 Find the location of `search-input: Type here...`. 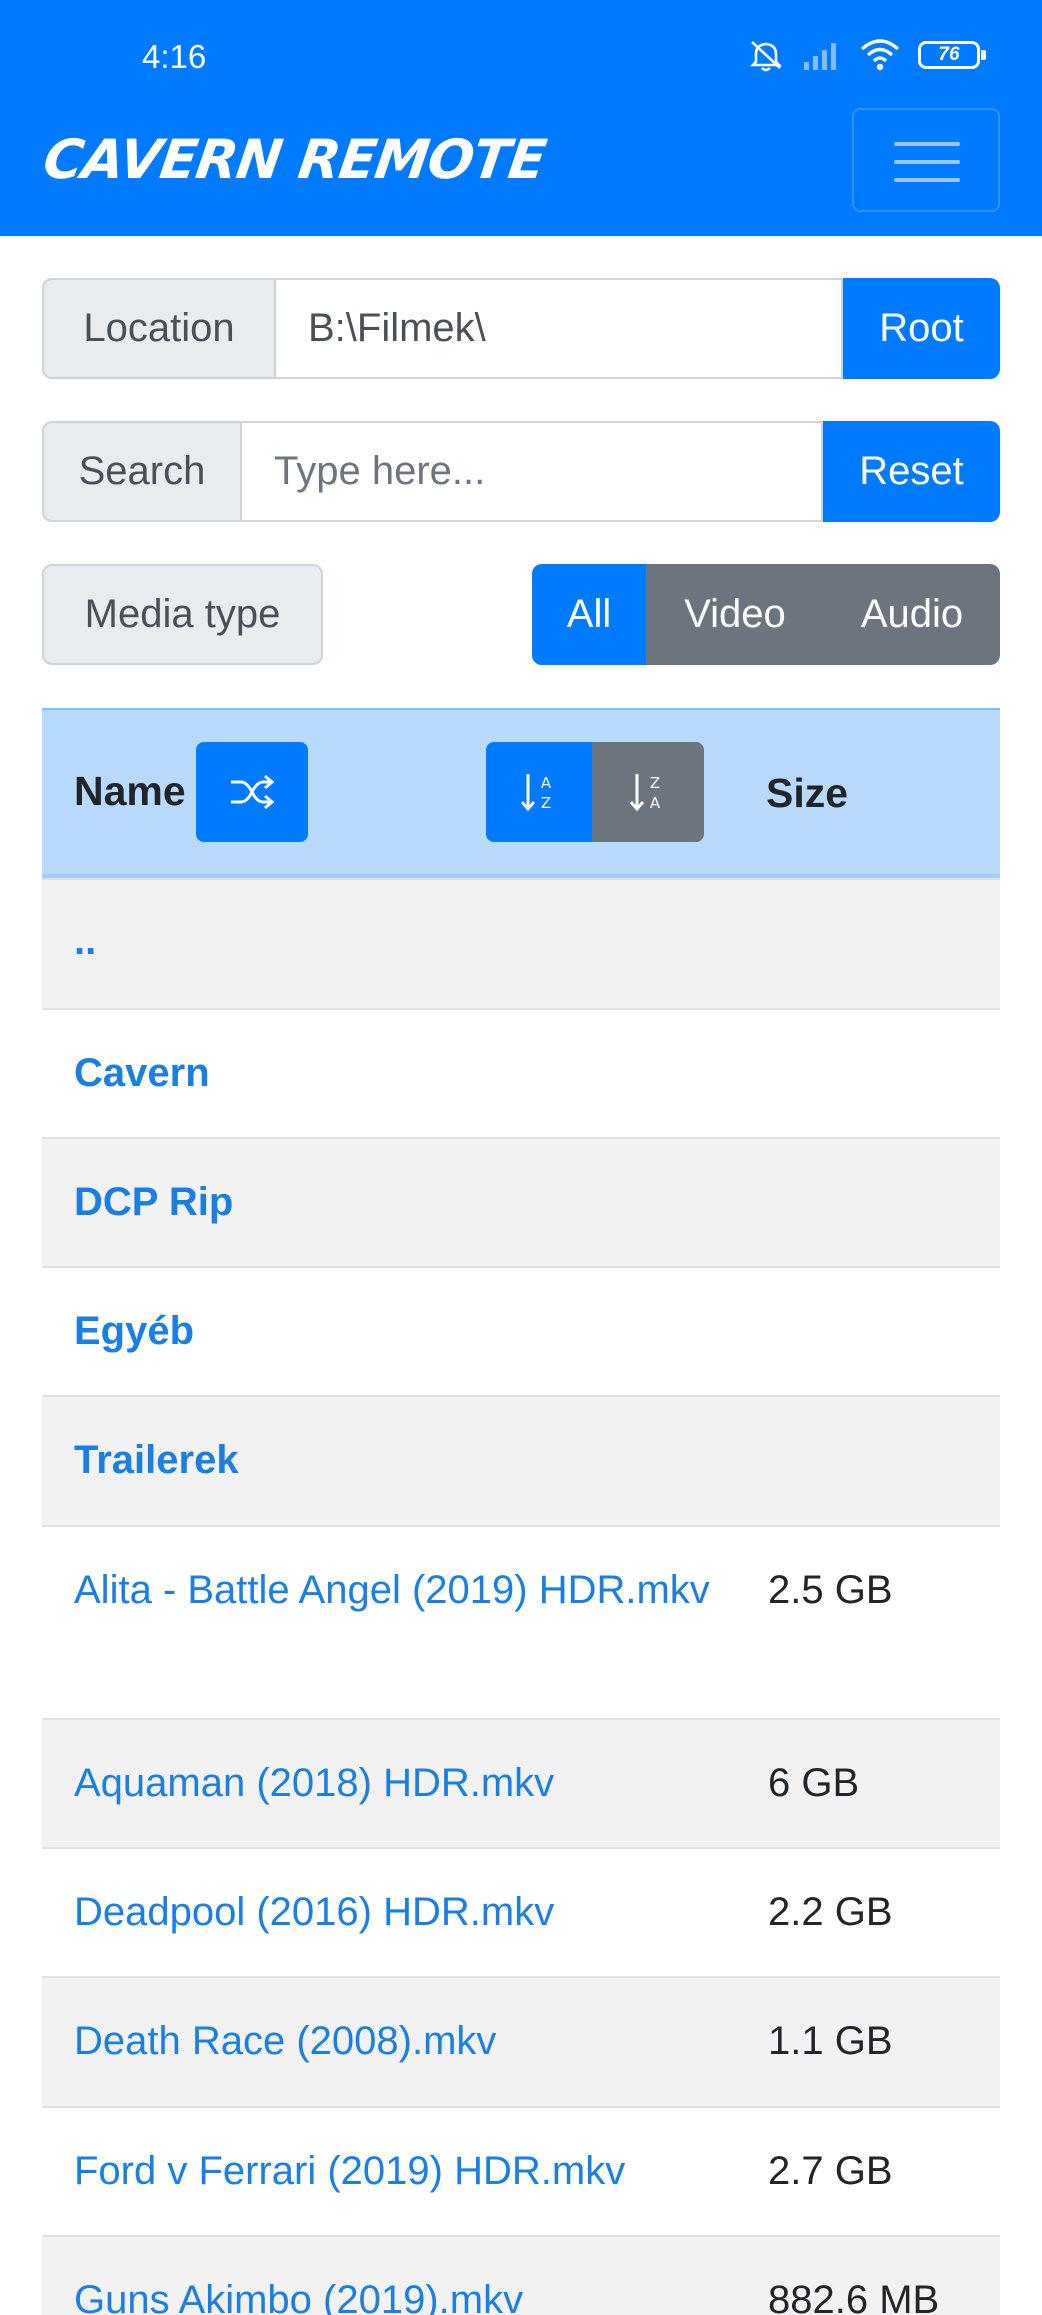

search-input: Type here... is located at coordinates (532, 471).